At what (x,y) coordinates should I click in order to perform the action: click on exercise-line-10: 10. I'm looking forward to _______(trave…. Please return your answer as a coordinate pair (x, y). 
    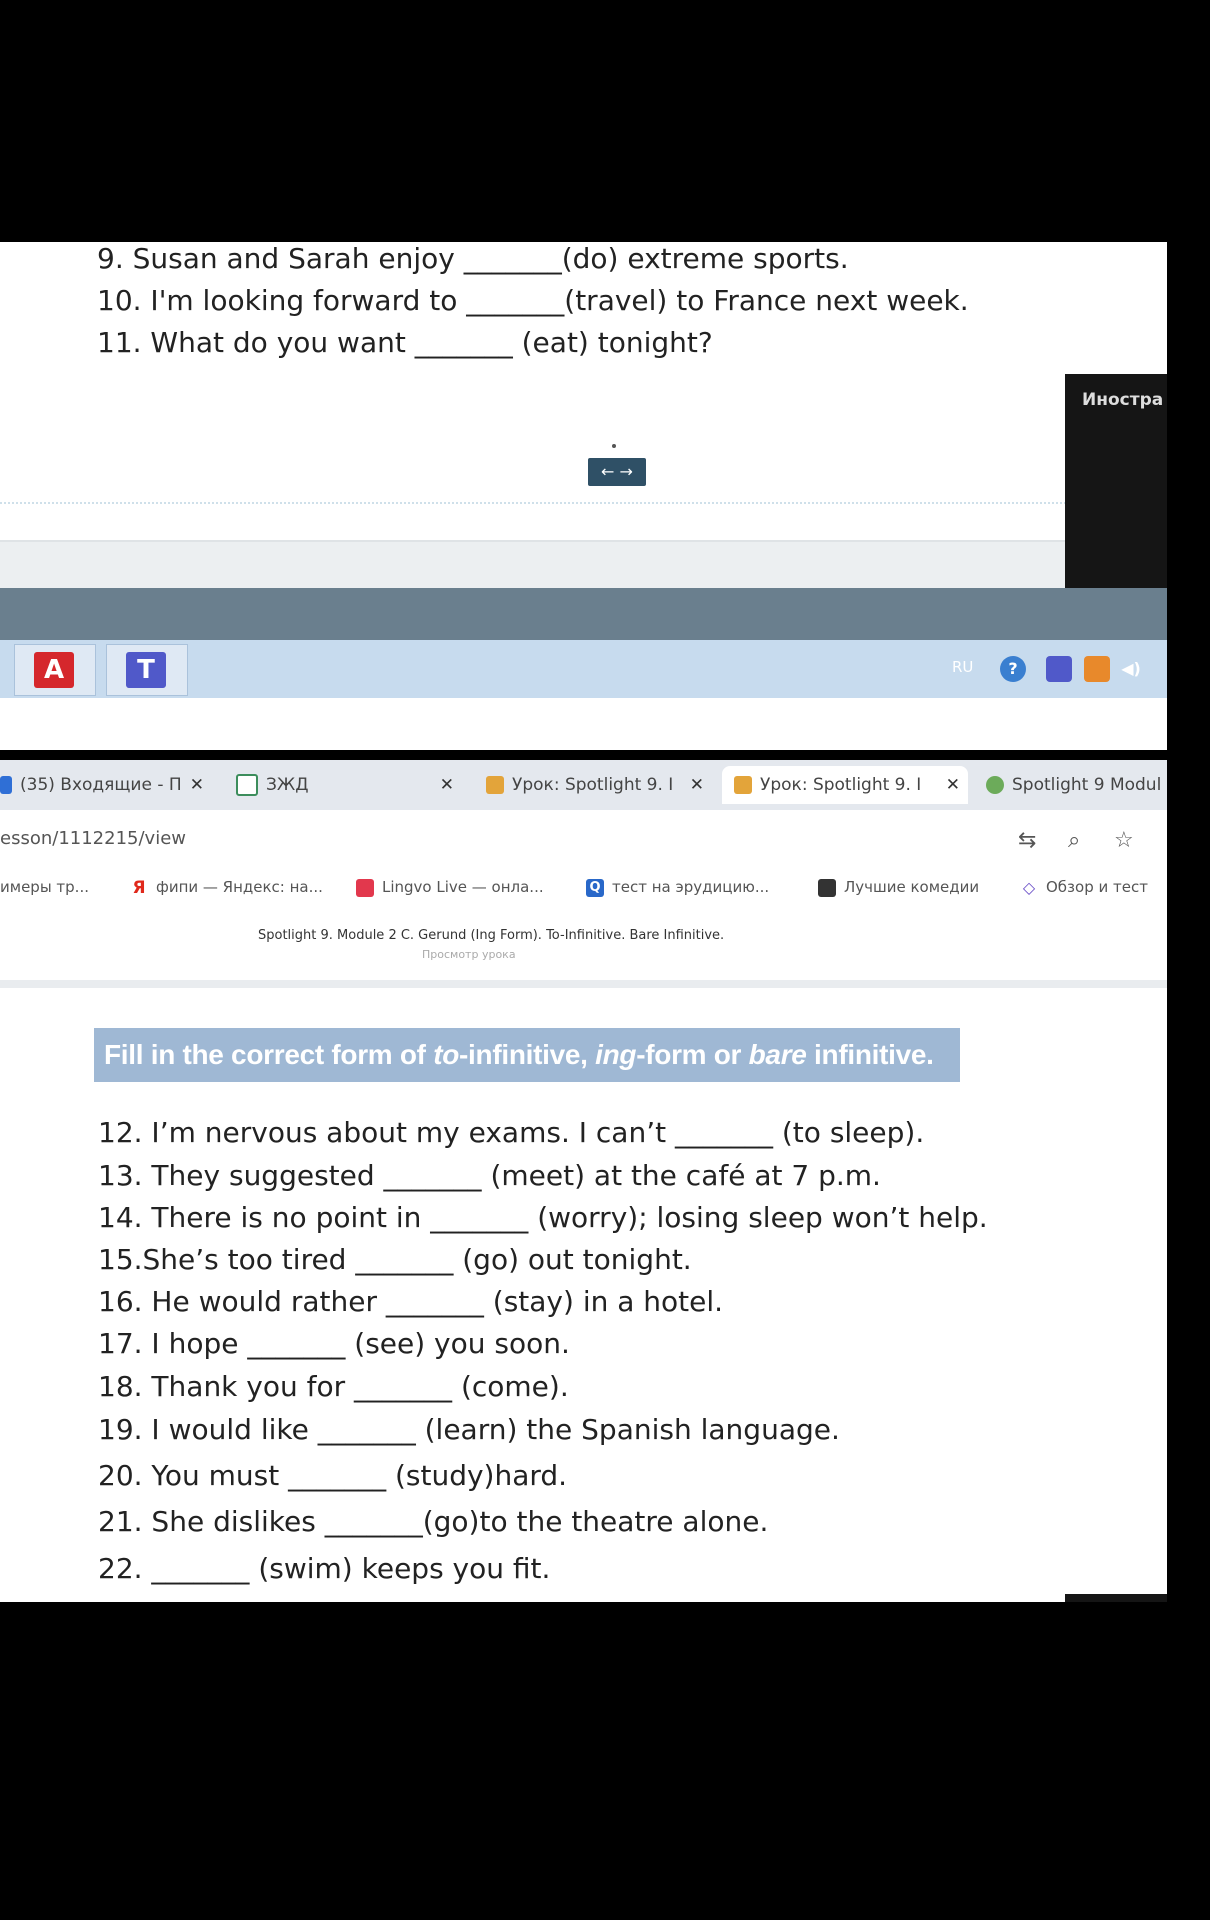
    Looking at the image, I should click on (533, 300).